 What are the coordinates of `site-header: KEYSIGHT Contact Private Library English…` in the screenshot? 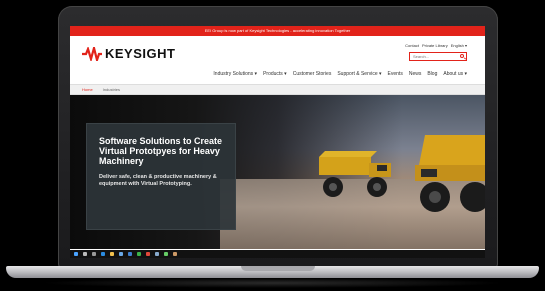 It's located at (277, 60).